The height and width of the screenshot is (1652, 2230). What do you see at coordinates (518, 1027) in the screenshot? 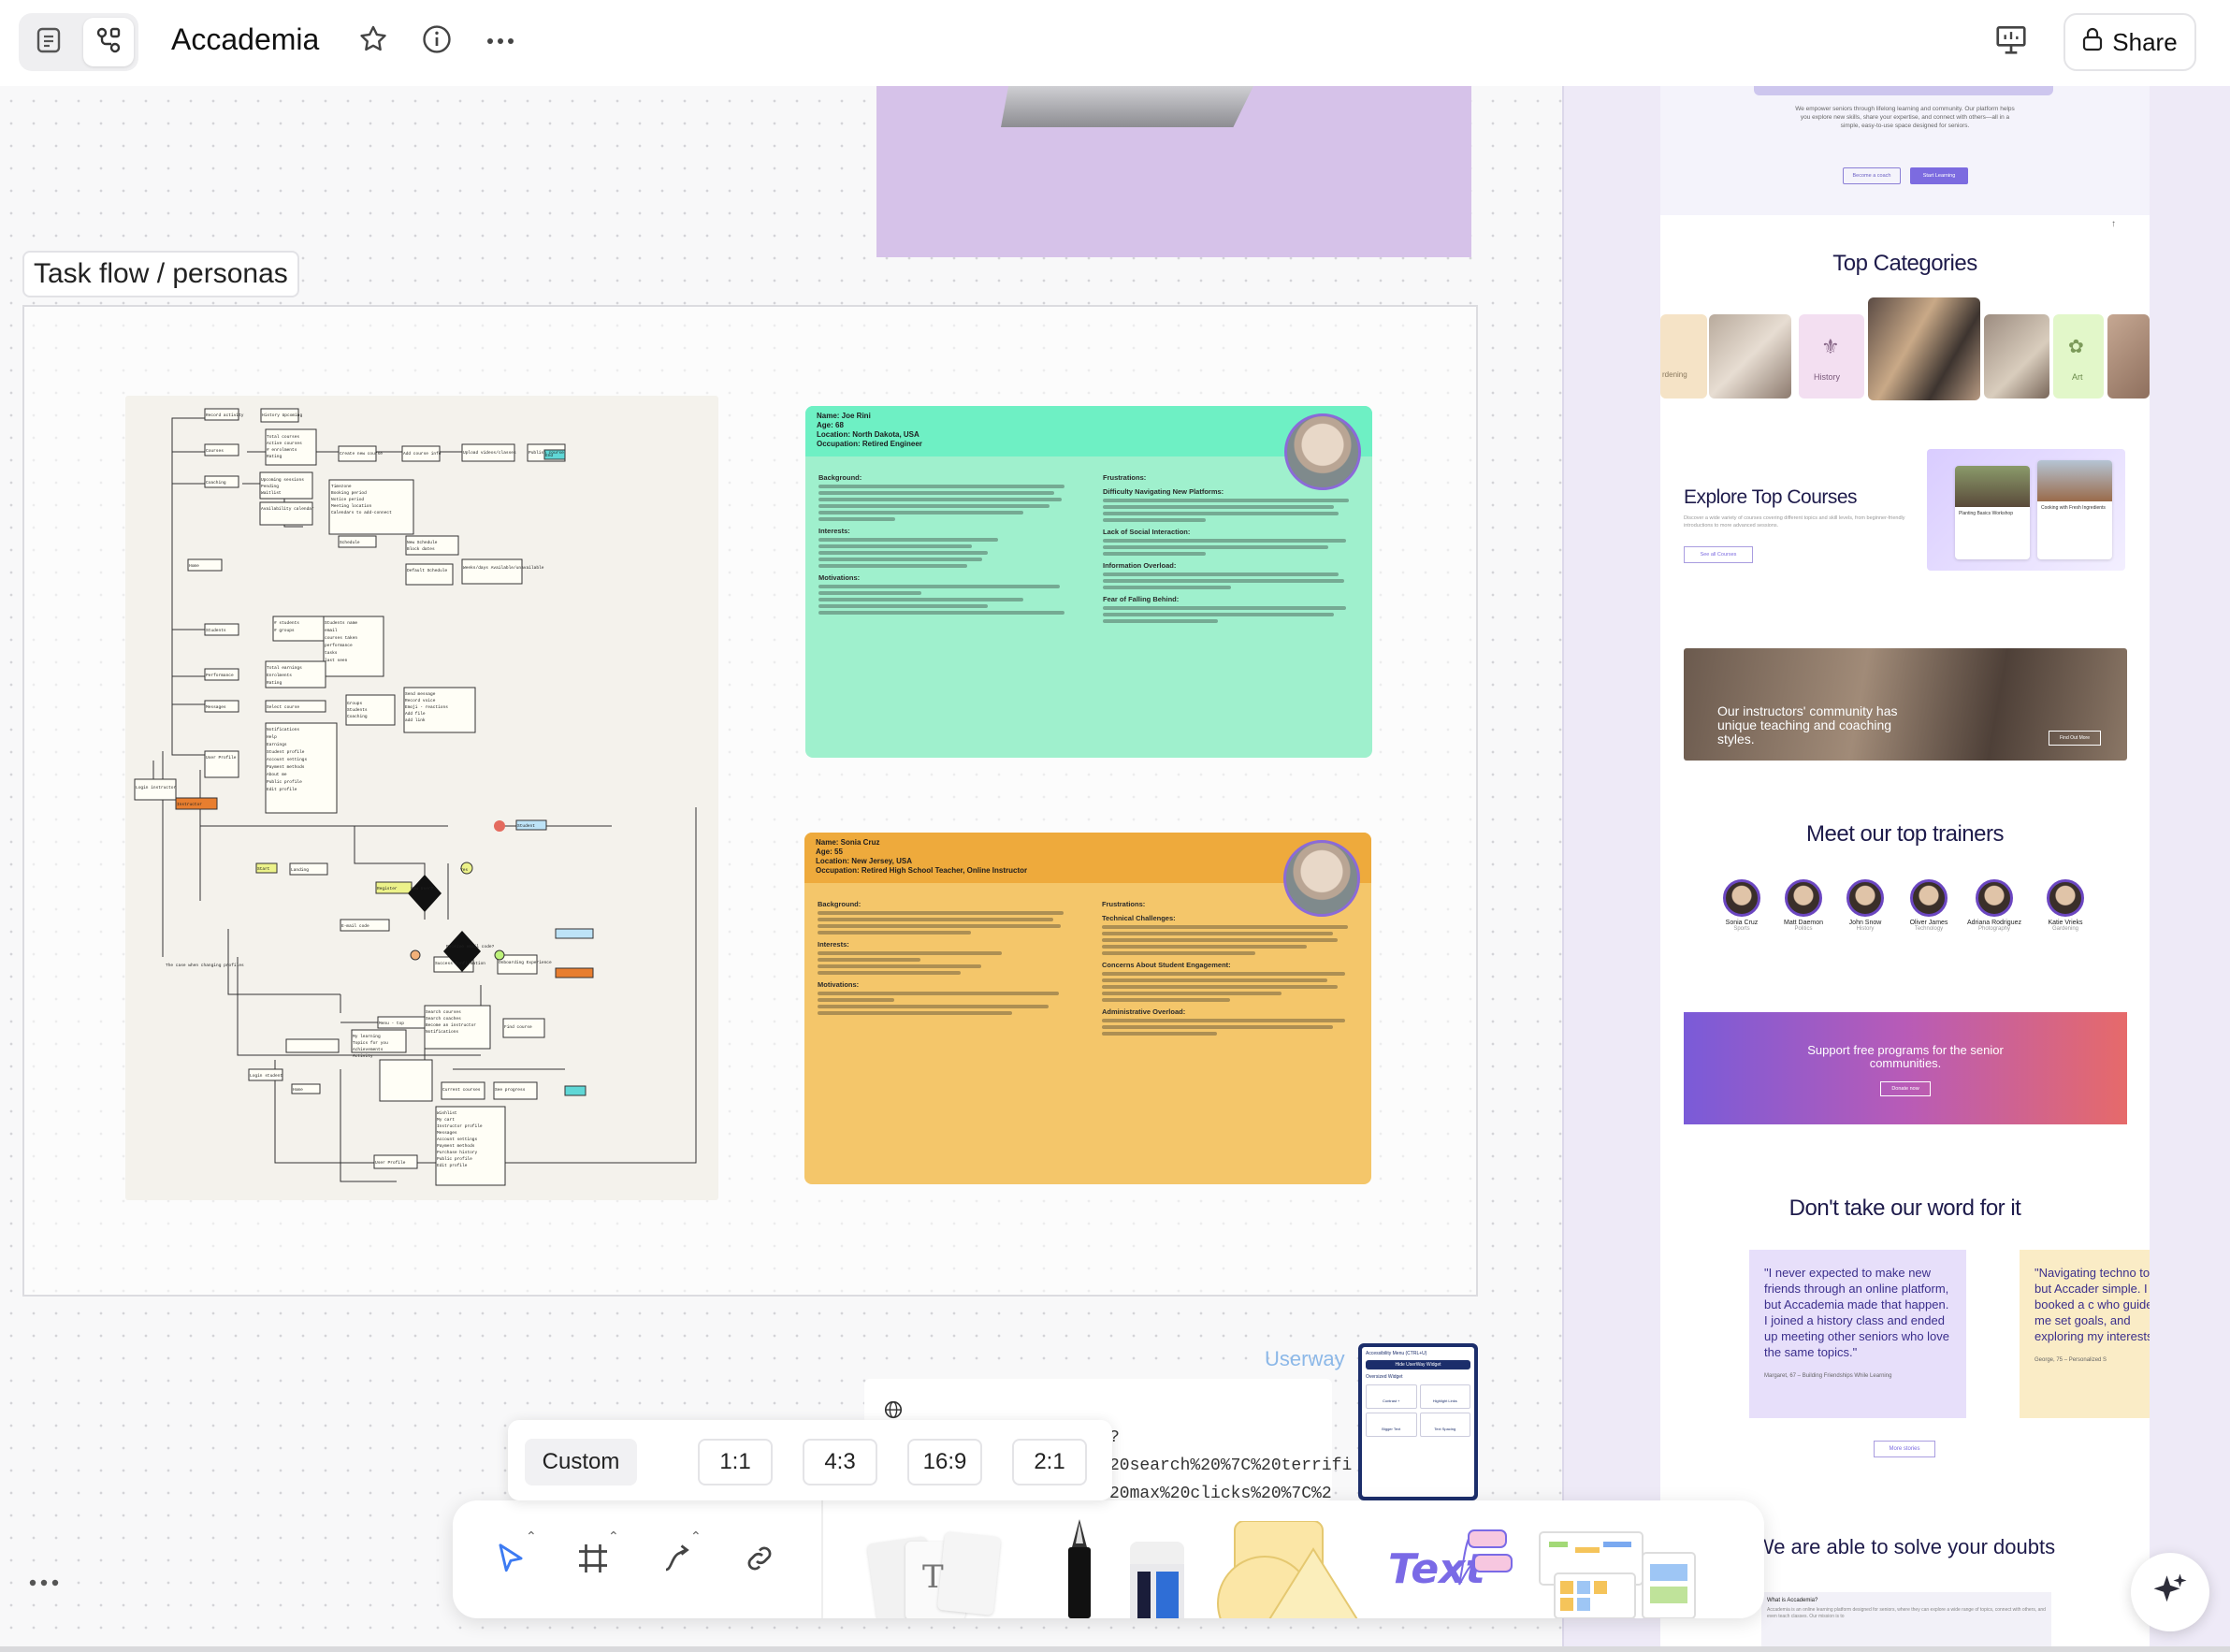
I see `flow-node-label: Find course` at bounding box center [518, 1027].